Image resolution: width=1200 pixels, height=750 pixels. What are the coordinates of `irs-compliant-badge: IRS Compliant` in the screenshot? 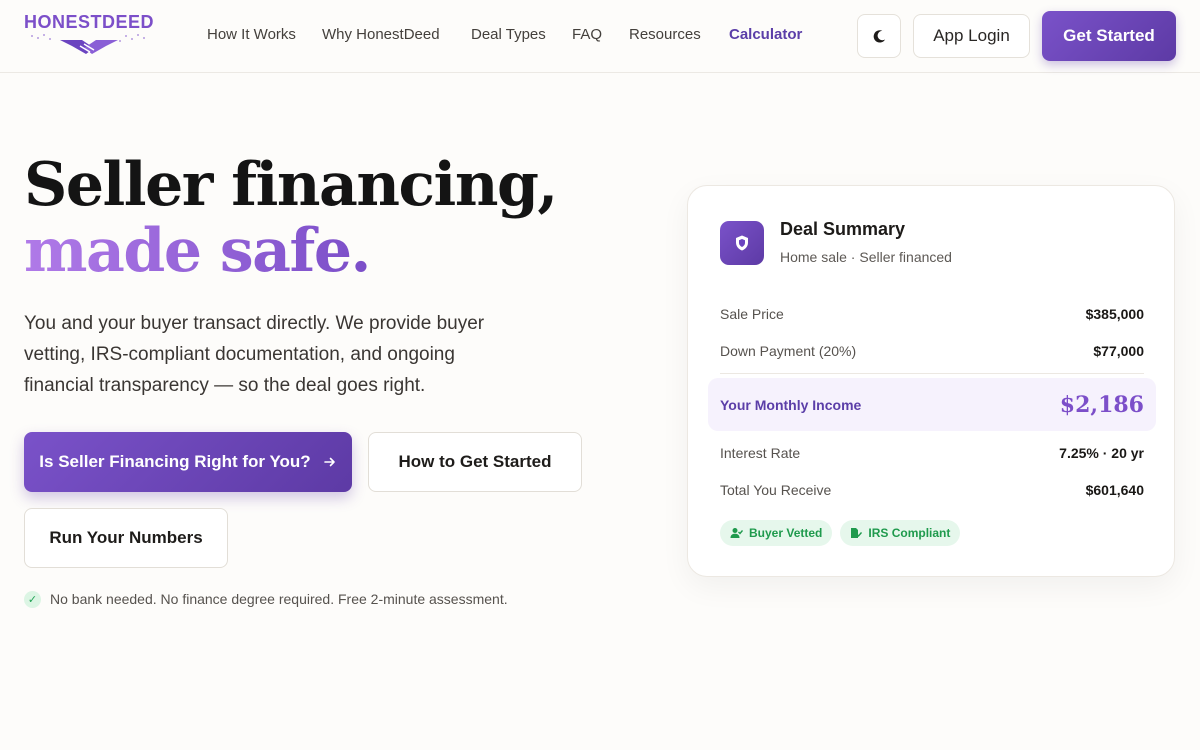 It's located at (900, 533).